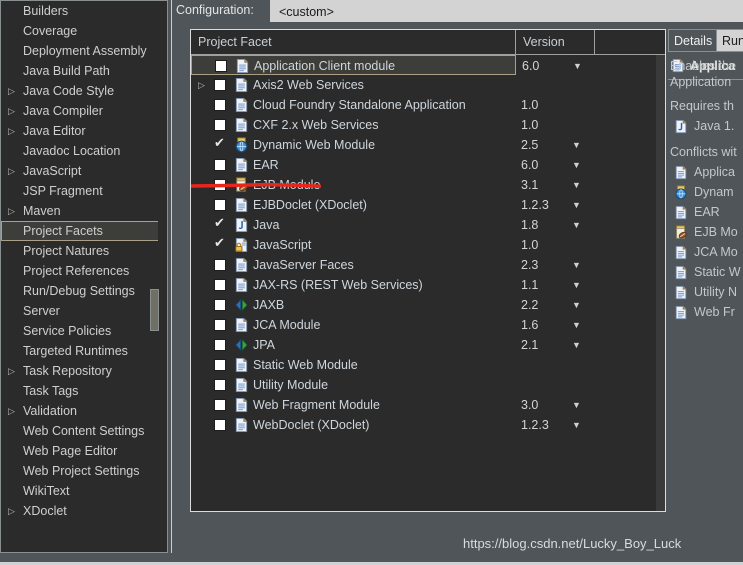  Describe the element at coordinates (84, 291) in the screenshot. I see `sidebar-item-run-debug-settings: Run/Debug Settings` at that location.